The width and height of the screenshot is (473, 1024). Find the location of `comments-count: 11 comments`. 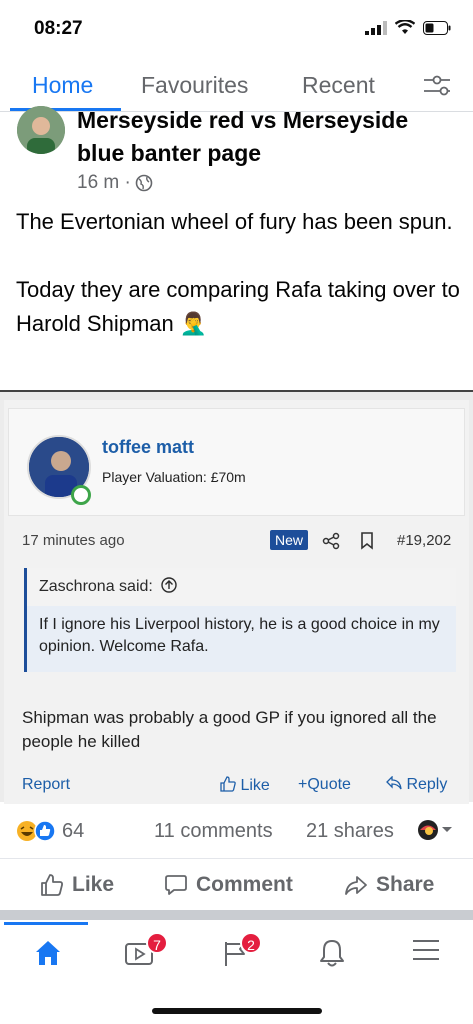

comments-count: 11 comments is located at coordinates (213, 831).